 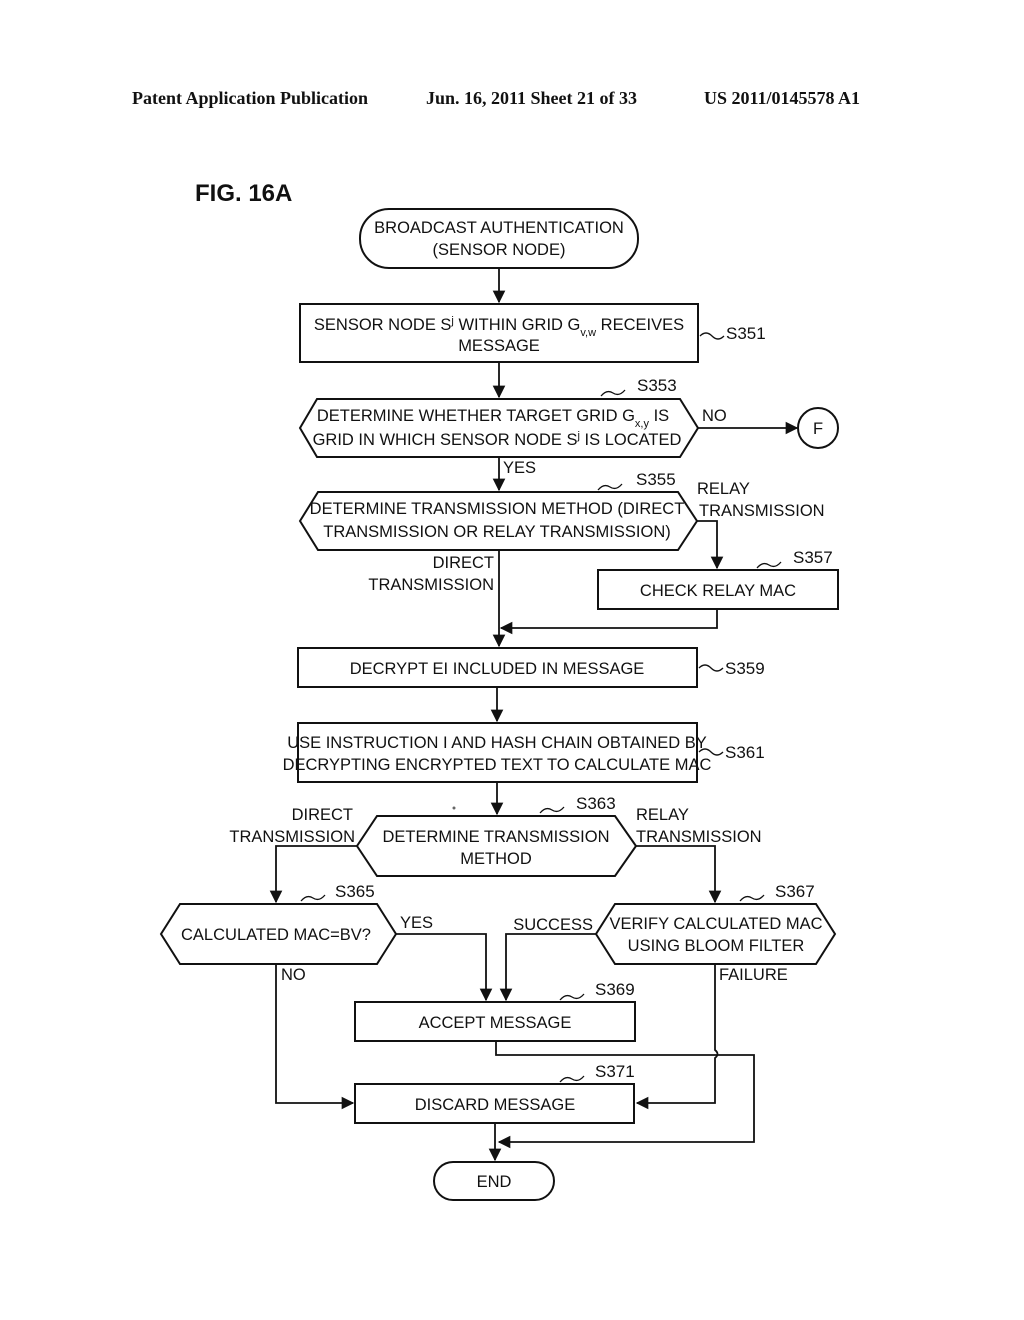 What do you see at coordinates (753, 975) in the screenshot?
I see `s367-failure-label: FAILURE` at bounding box center [753, 975].